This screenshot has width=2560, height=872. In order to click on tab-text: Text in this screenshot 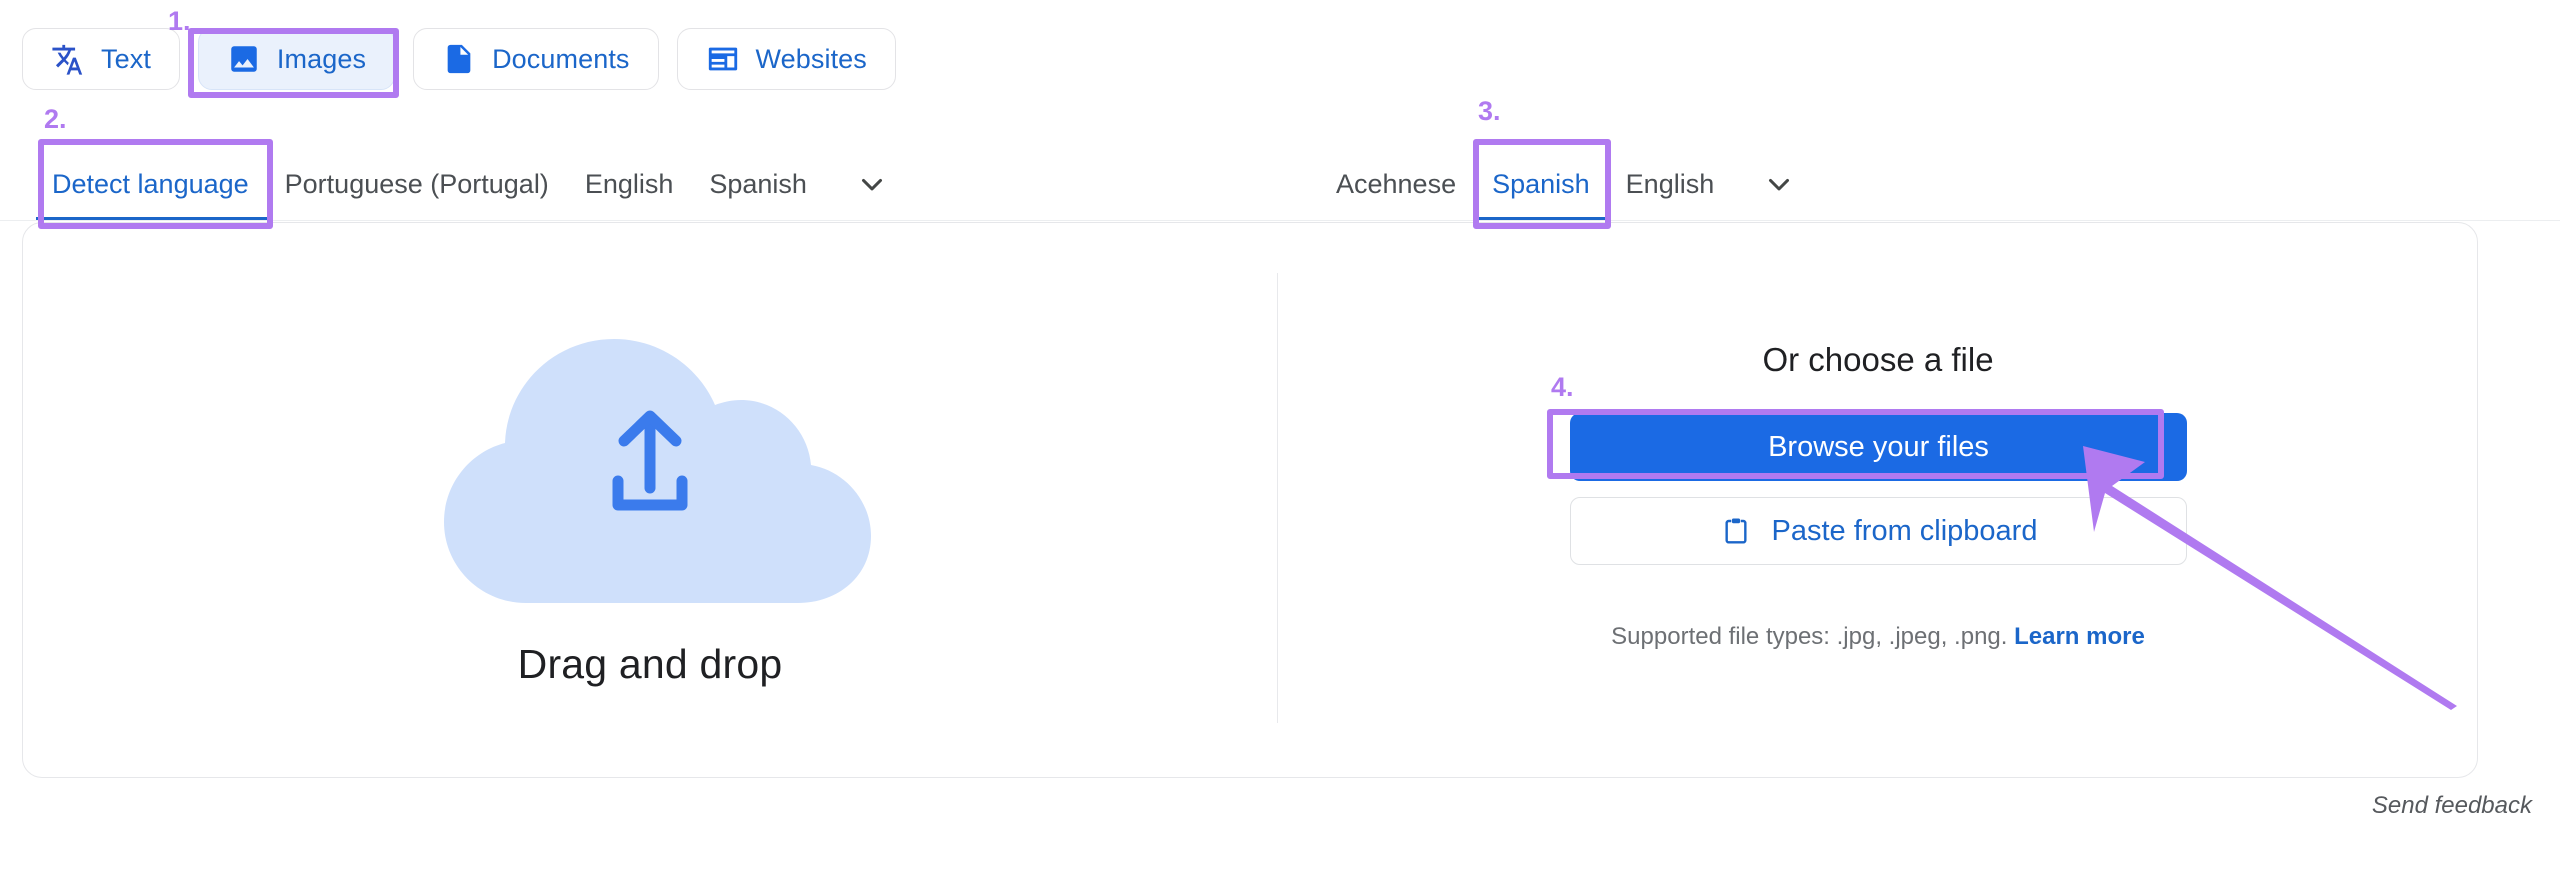, I will do `click(101, 59)`.